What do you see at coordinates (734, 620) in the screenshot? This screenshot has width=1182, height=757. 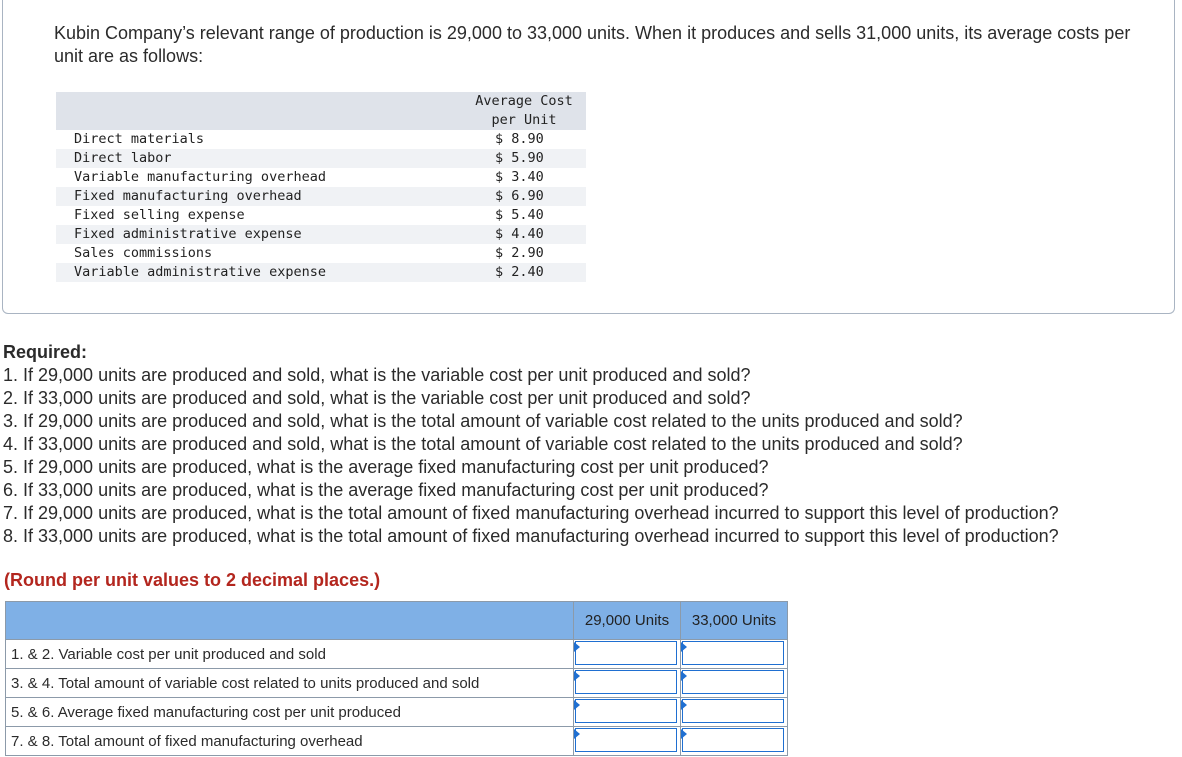 I see `answer-header-33000: 33,000 Units` at bounding box center [734, 620].